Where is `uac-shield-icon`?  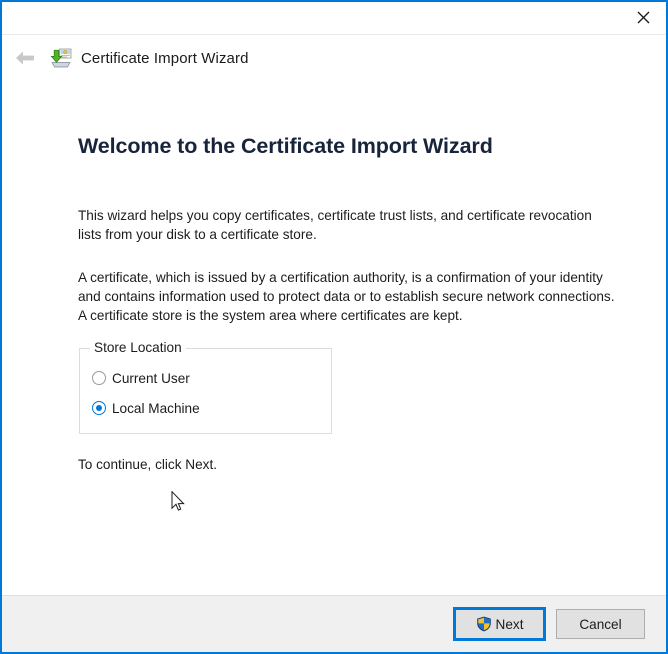
uac-shield-icon is located at coordinates (483, 624).